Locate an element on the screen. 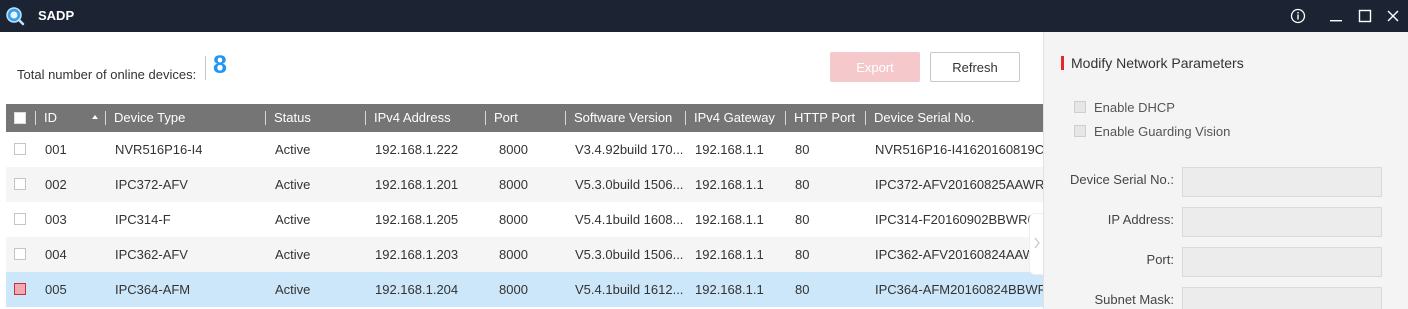 The image size is (1408, 309). column-header-http-port: HTTP Port is located at coordinates (824, 118).